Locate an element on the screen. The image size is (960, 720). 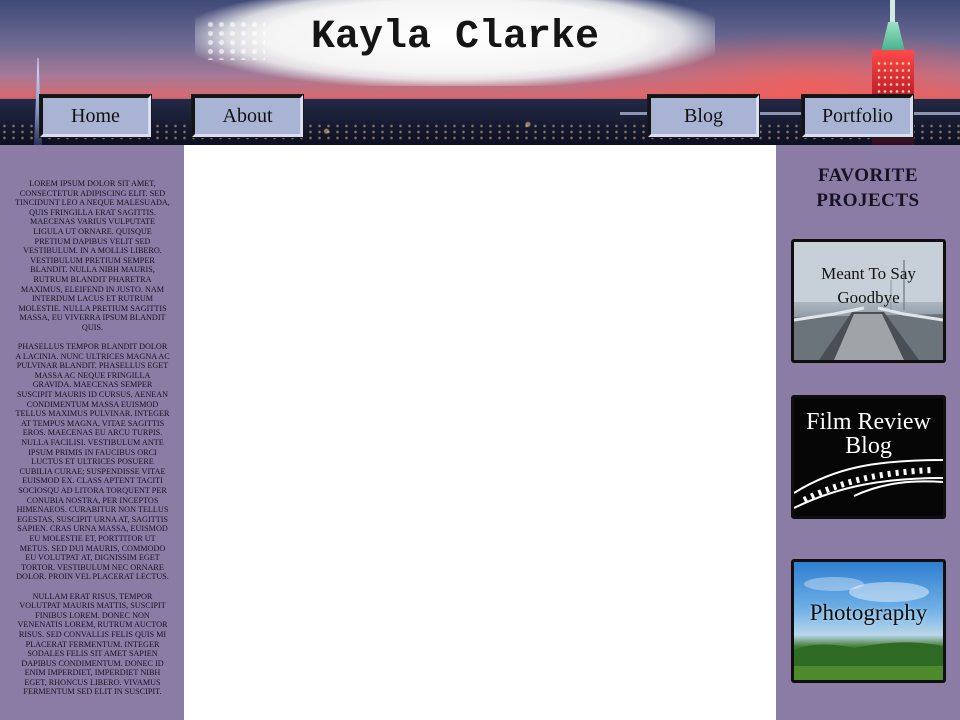
nav-about-button: About is located at coordinates (247, 116).